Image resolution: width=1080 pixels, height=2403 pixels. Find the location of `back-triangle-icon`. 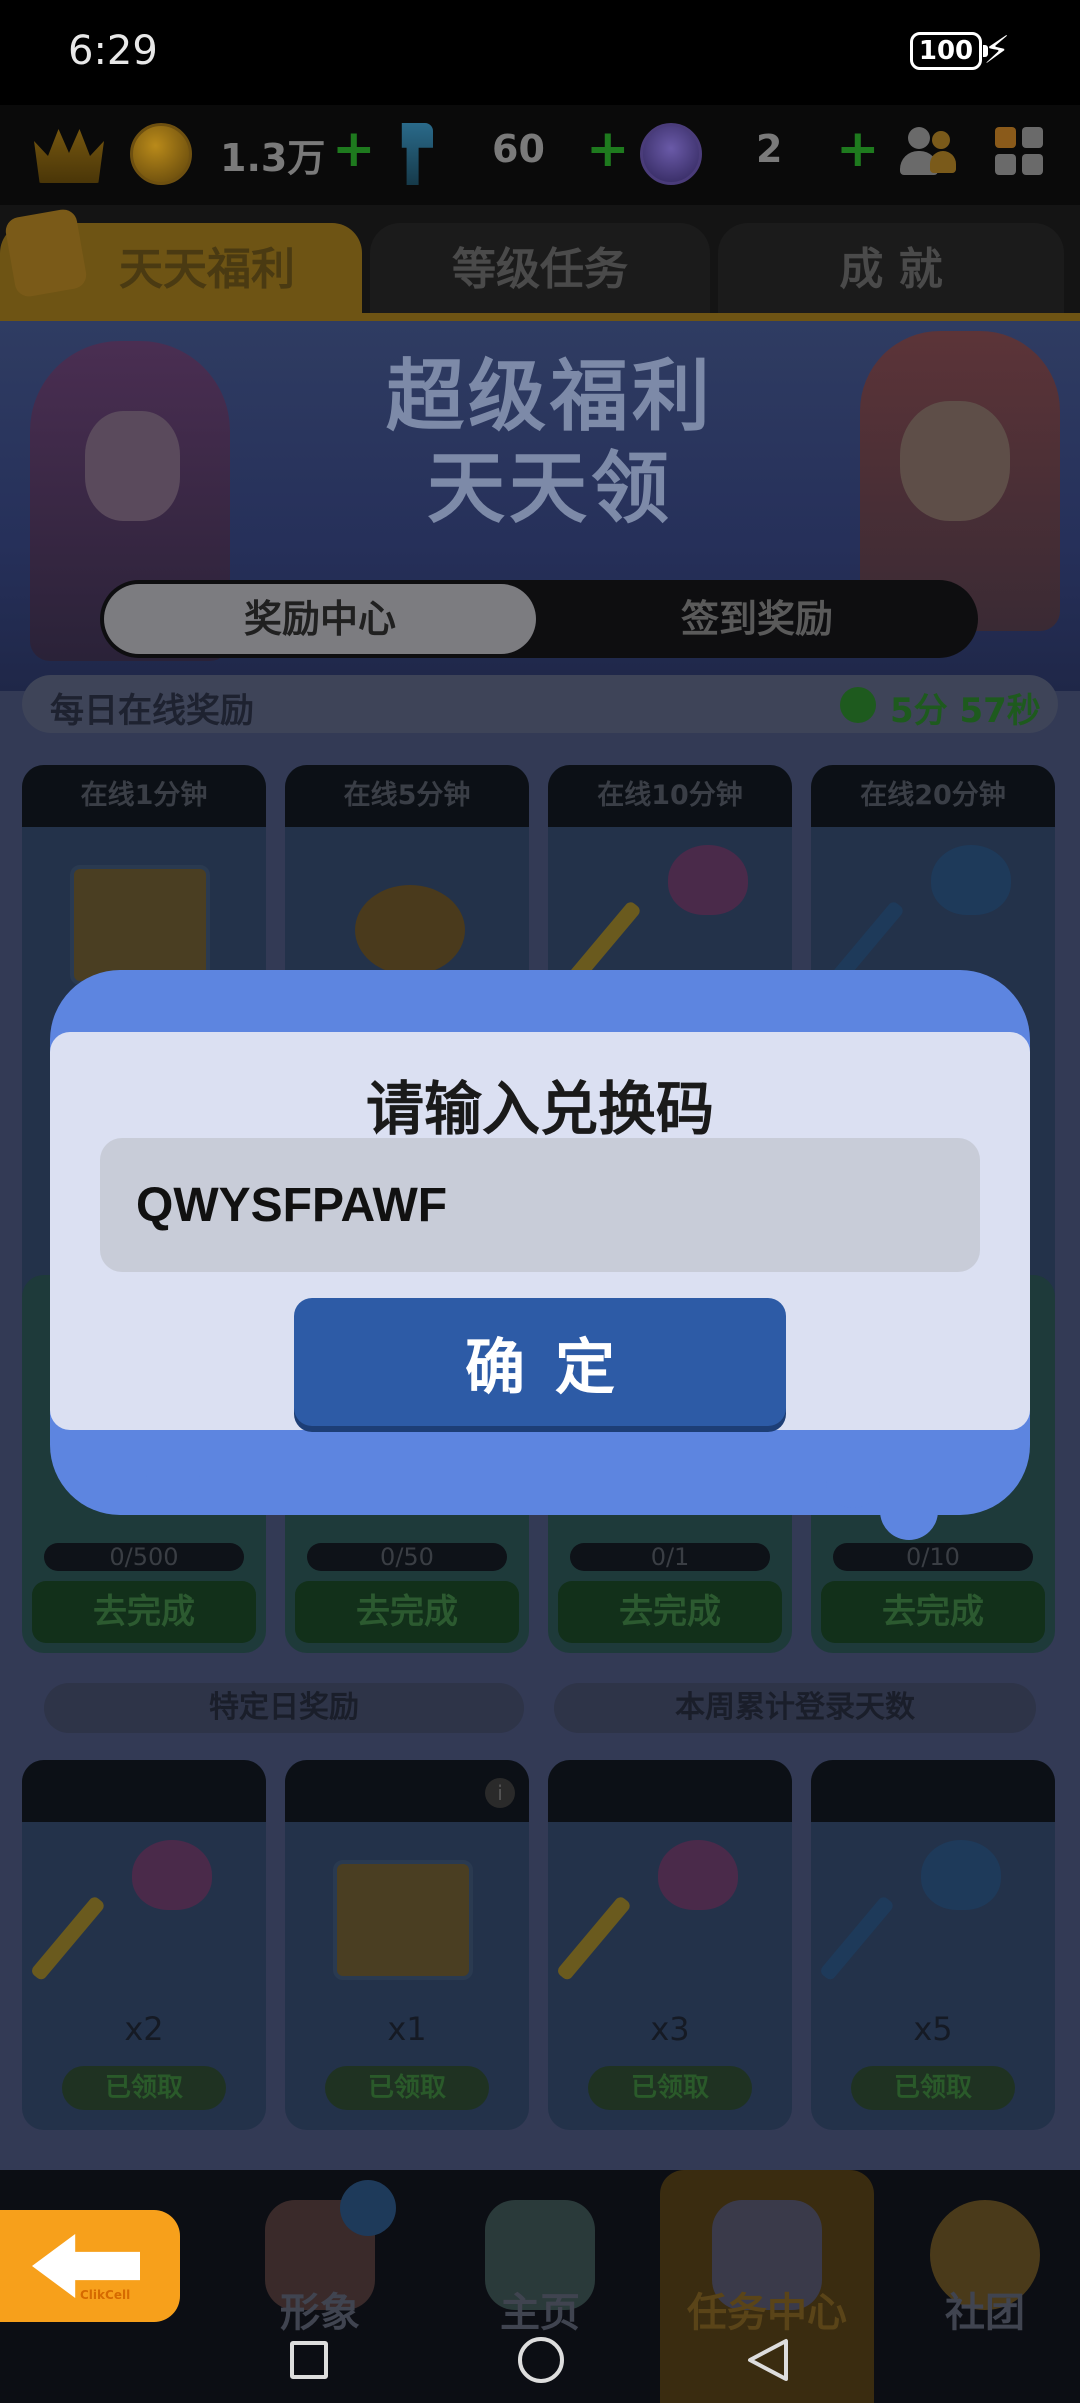

back-triangle-icon is located at coordinates (768, 2360).